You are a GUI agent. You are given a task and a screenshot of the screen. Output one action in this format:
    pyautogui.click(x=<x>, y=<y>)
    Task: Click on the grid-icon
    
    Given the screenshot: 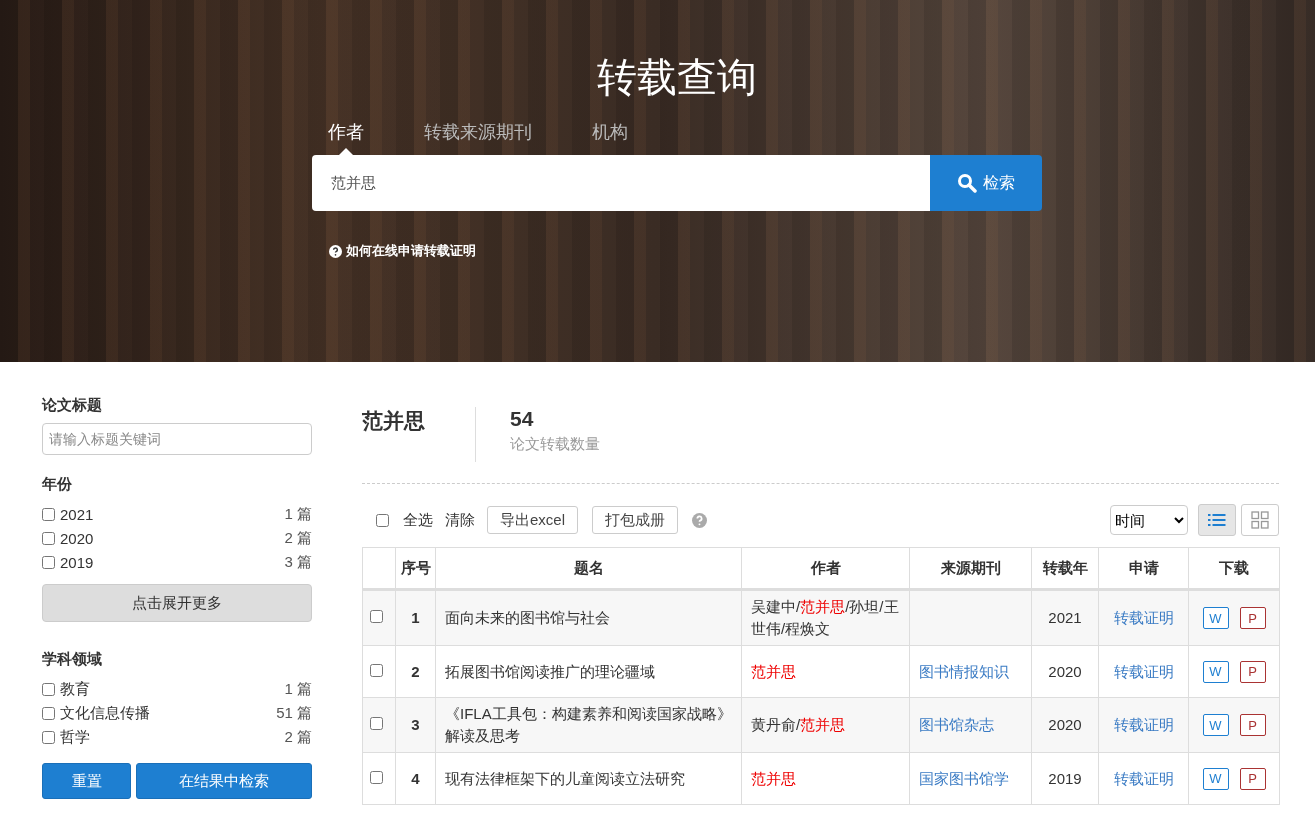 What is the action you would take?
    pyautogui.click(x=1260, y=520)
    